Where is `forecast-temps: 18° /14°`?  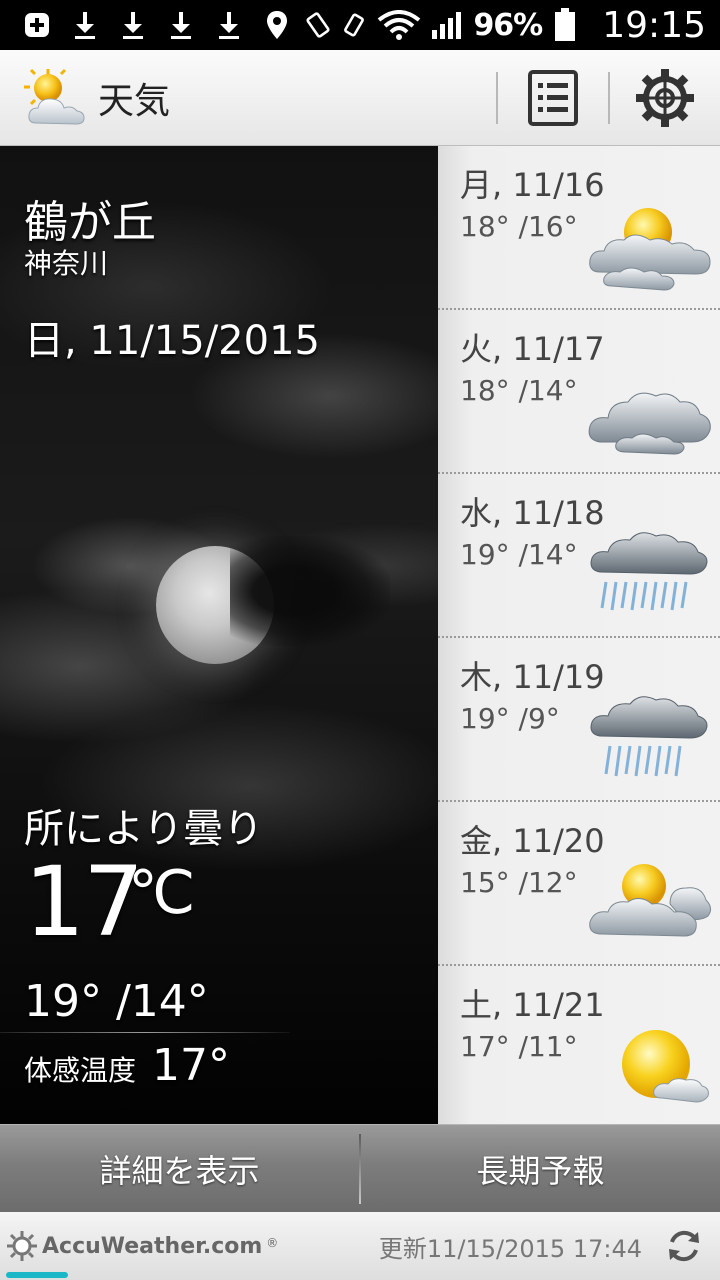 forecast-temps: 18° /14° is located at coordinates (519, 390).